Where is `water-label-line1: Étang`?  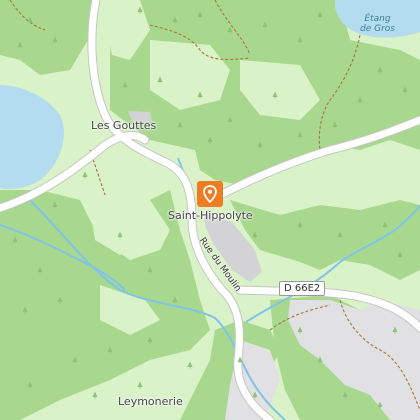 water-label-line1: Étang is located at coordinates (377, 19).